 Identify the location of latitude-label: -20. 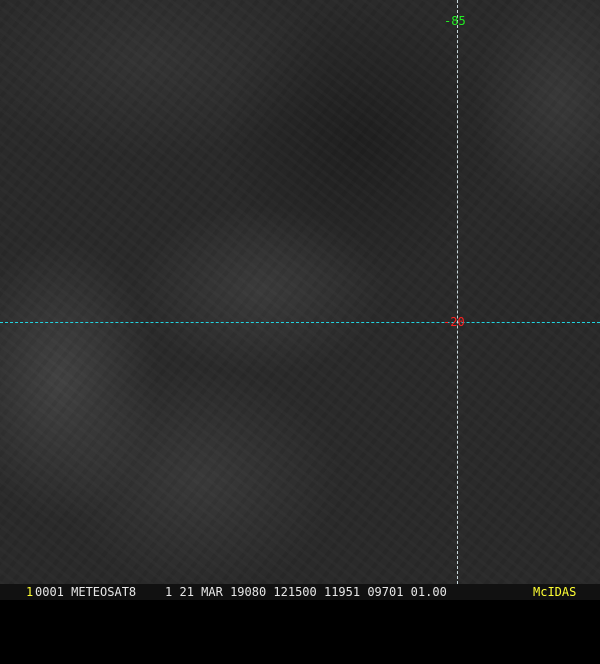
(454, 322).